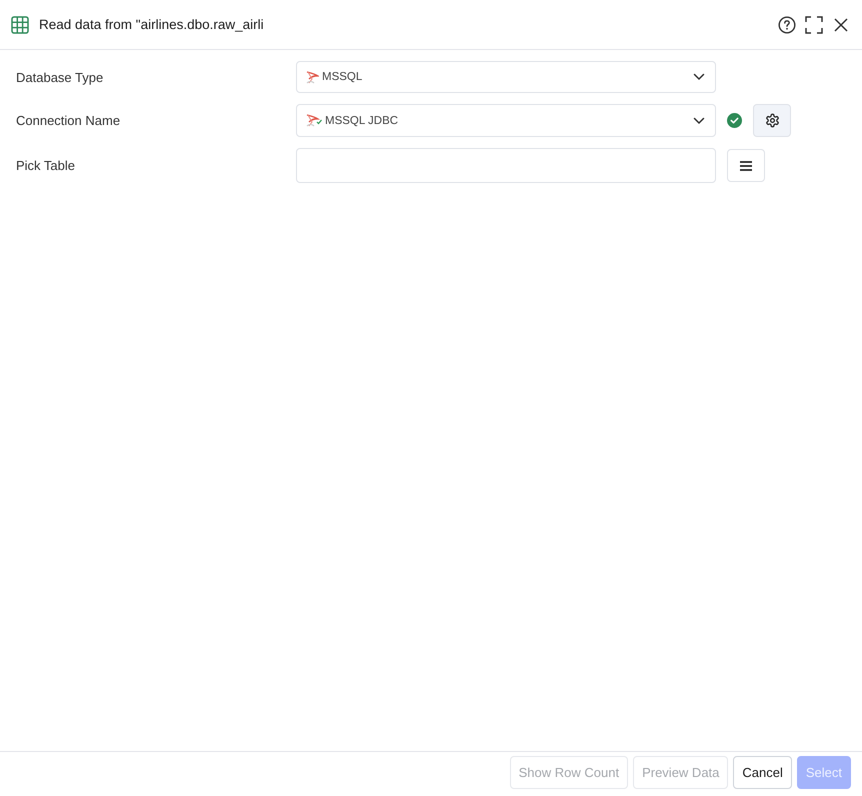 The image size is (862, 796). Describe the element at coordinates (152, 24) in the screenshot. I see `dialog-title: Read data from "airlines.dbo.raw_airli` at that location.